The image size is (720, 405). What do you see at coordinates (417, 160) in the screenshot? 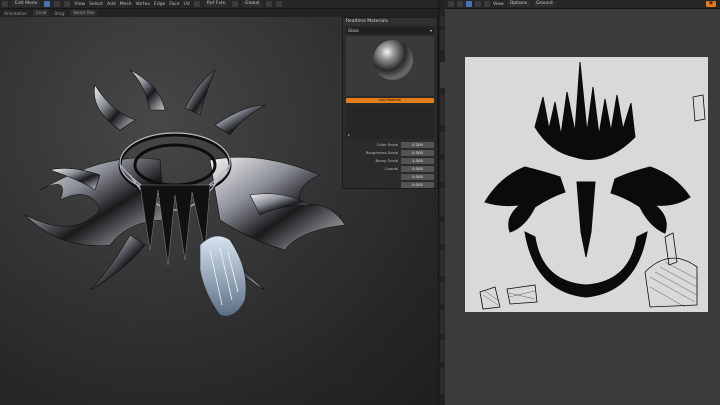
I see `bump-scale-field: 1.000` at bounding box center [417, 160].